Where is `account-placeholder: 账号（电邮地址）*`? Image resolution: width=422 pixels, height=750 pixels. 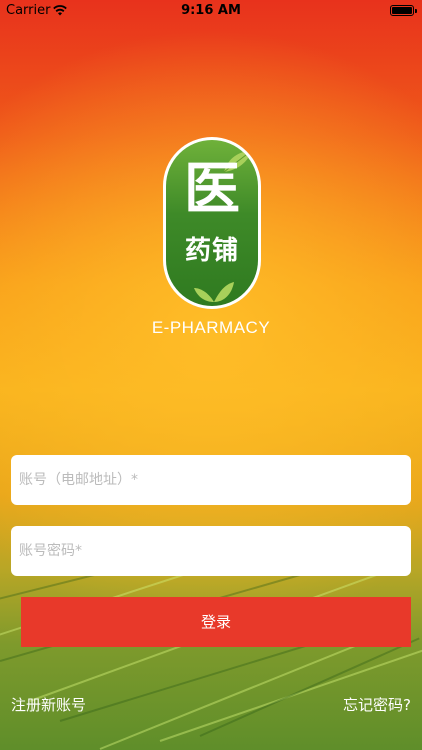 account-placeholder: 账号（电邮地址）* is located at coordinates (78, 480).